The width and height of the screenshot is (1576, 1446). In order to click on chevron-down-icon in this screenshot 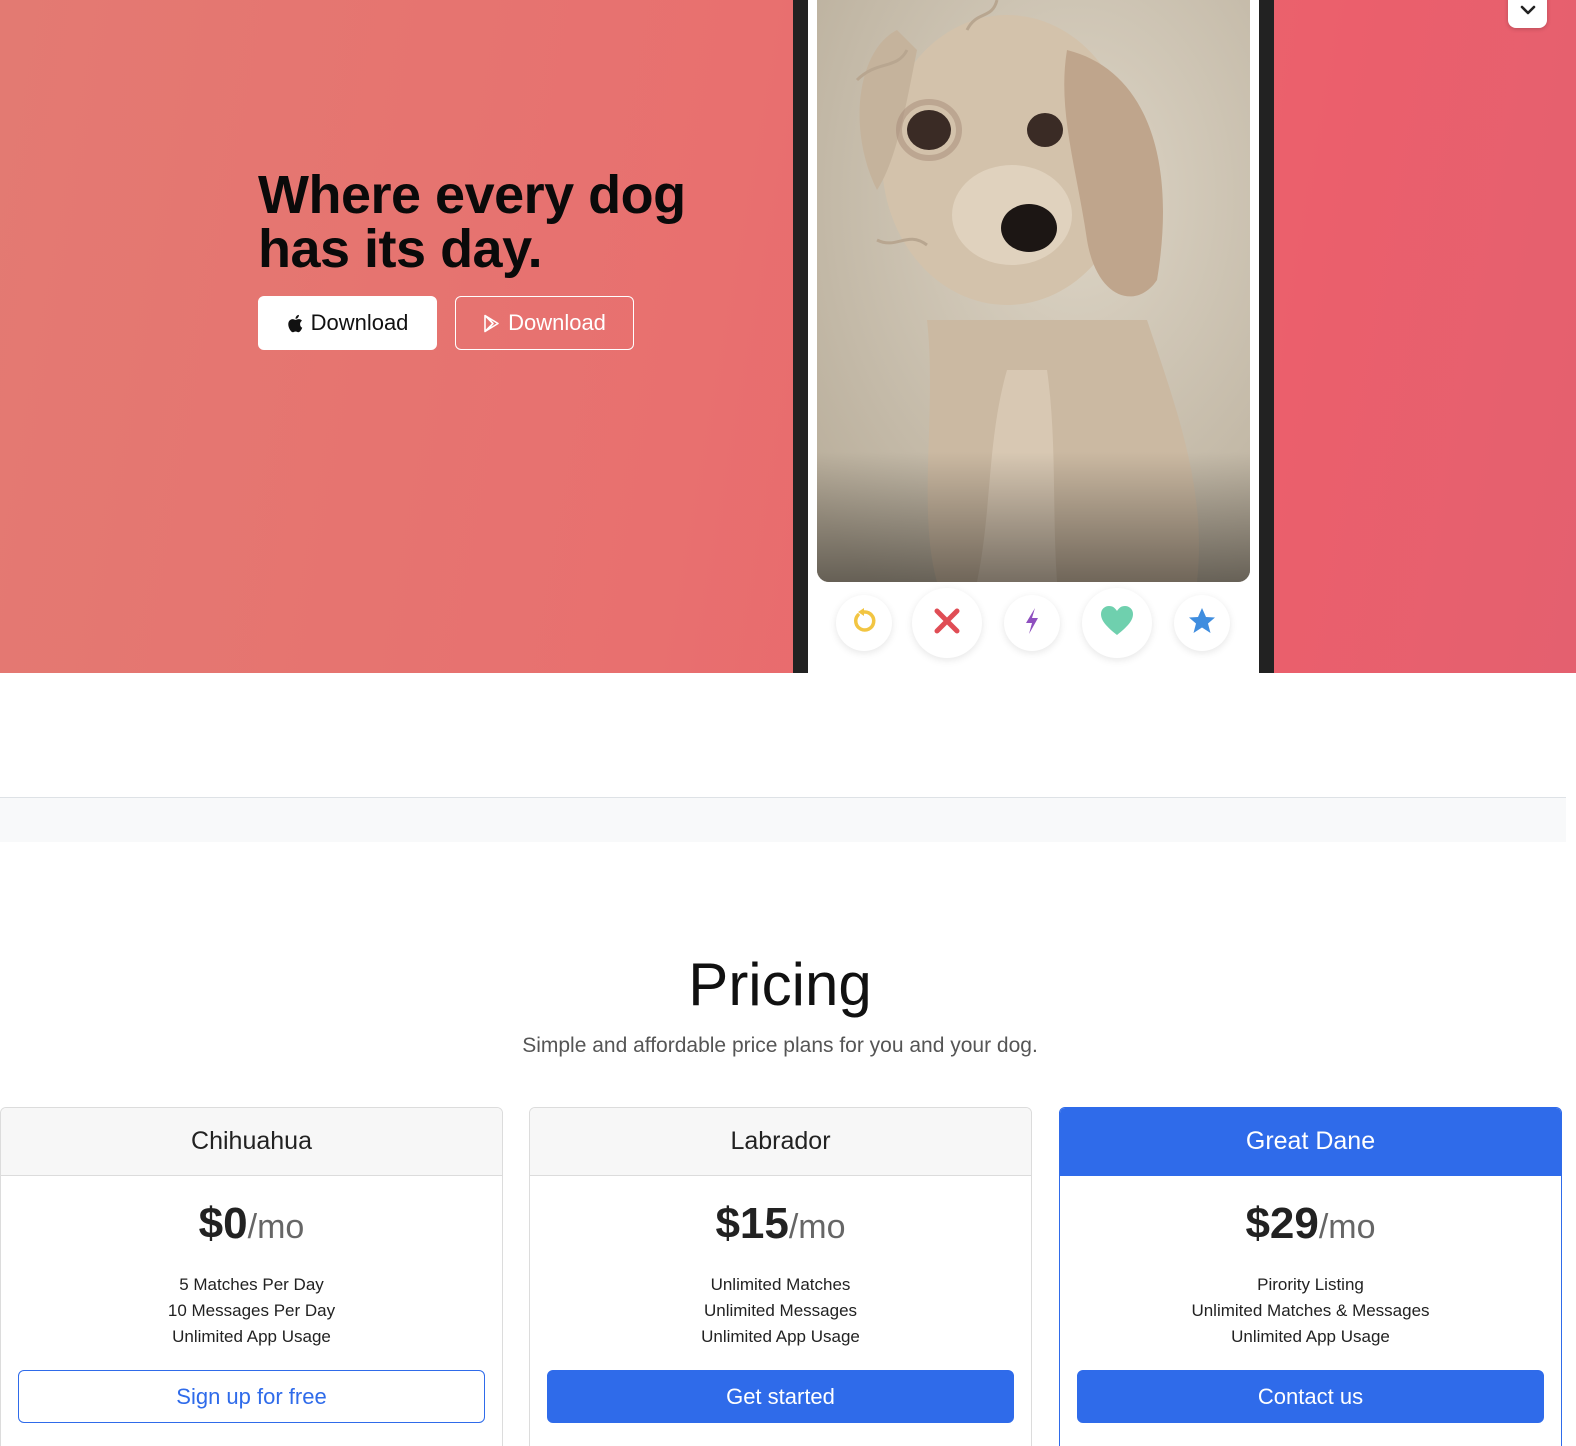, I will do `click(1528, 11)`.